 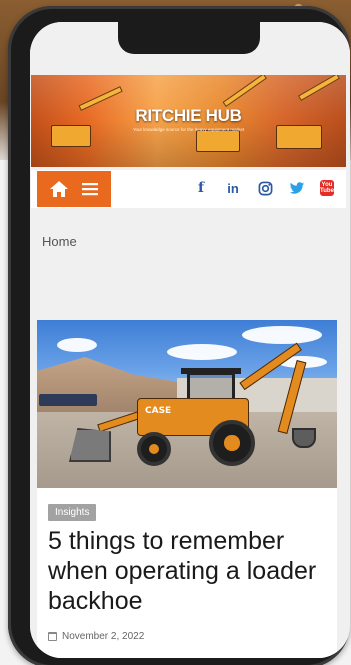 I want to click on twitter-glyph, so click(x=297, y=187).